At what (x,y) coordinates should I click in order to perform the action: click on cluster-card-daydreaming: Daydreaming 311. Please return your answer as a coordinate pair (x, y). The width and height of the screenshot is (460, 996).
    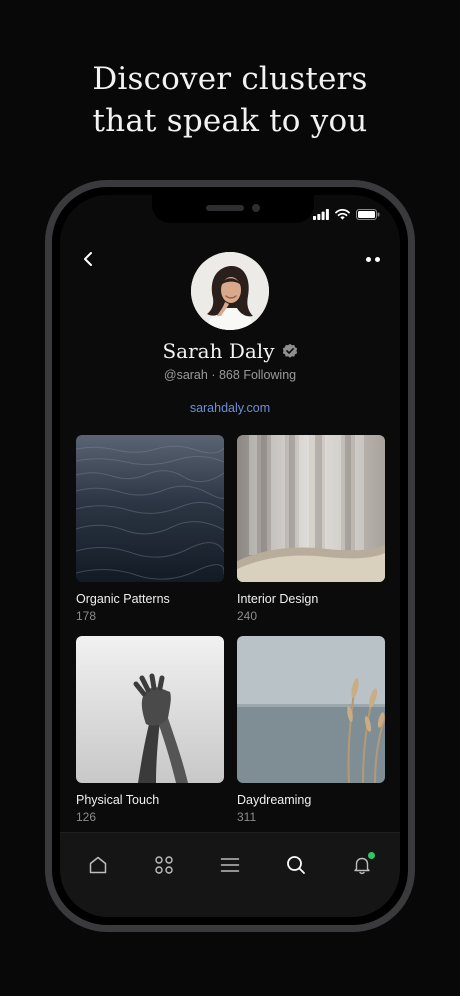
    Looking at the image, I should click on (311, 730).